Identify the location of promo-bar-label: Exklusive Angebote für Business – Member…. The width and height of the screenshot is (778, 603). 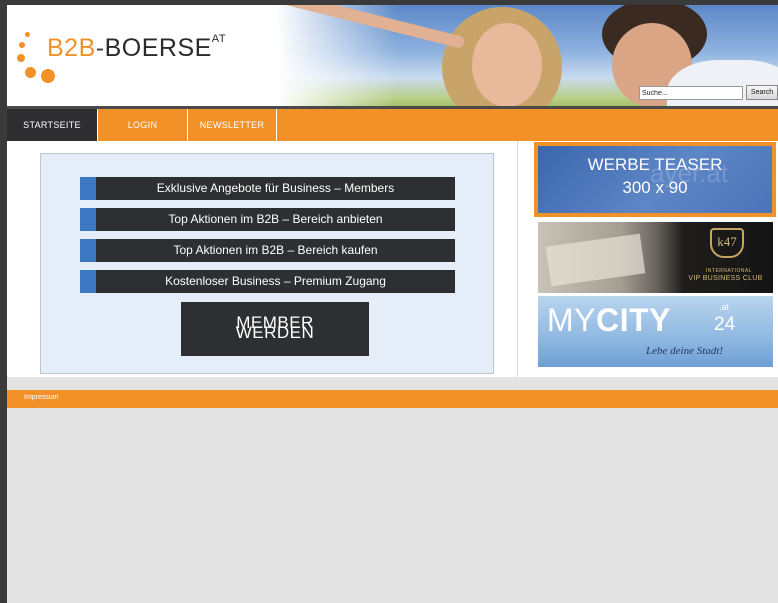
(275, 188).